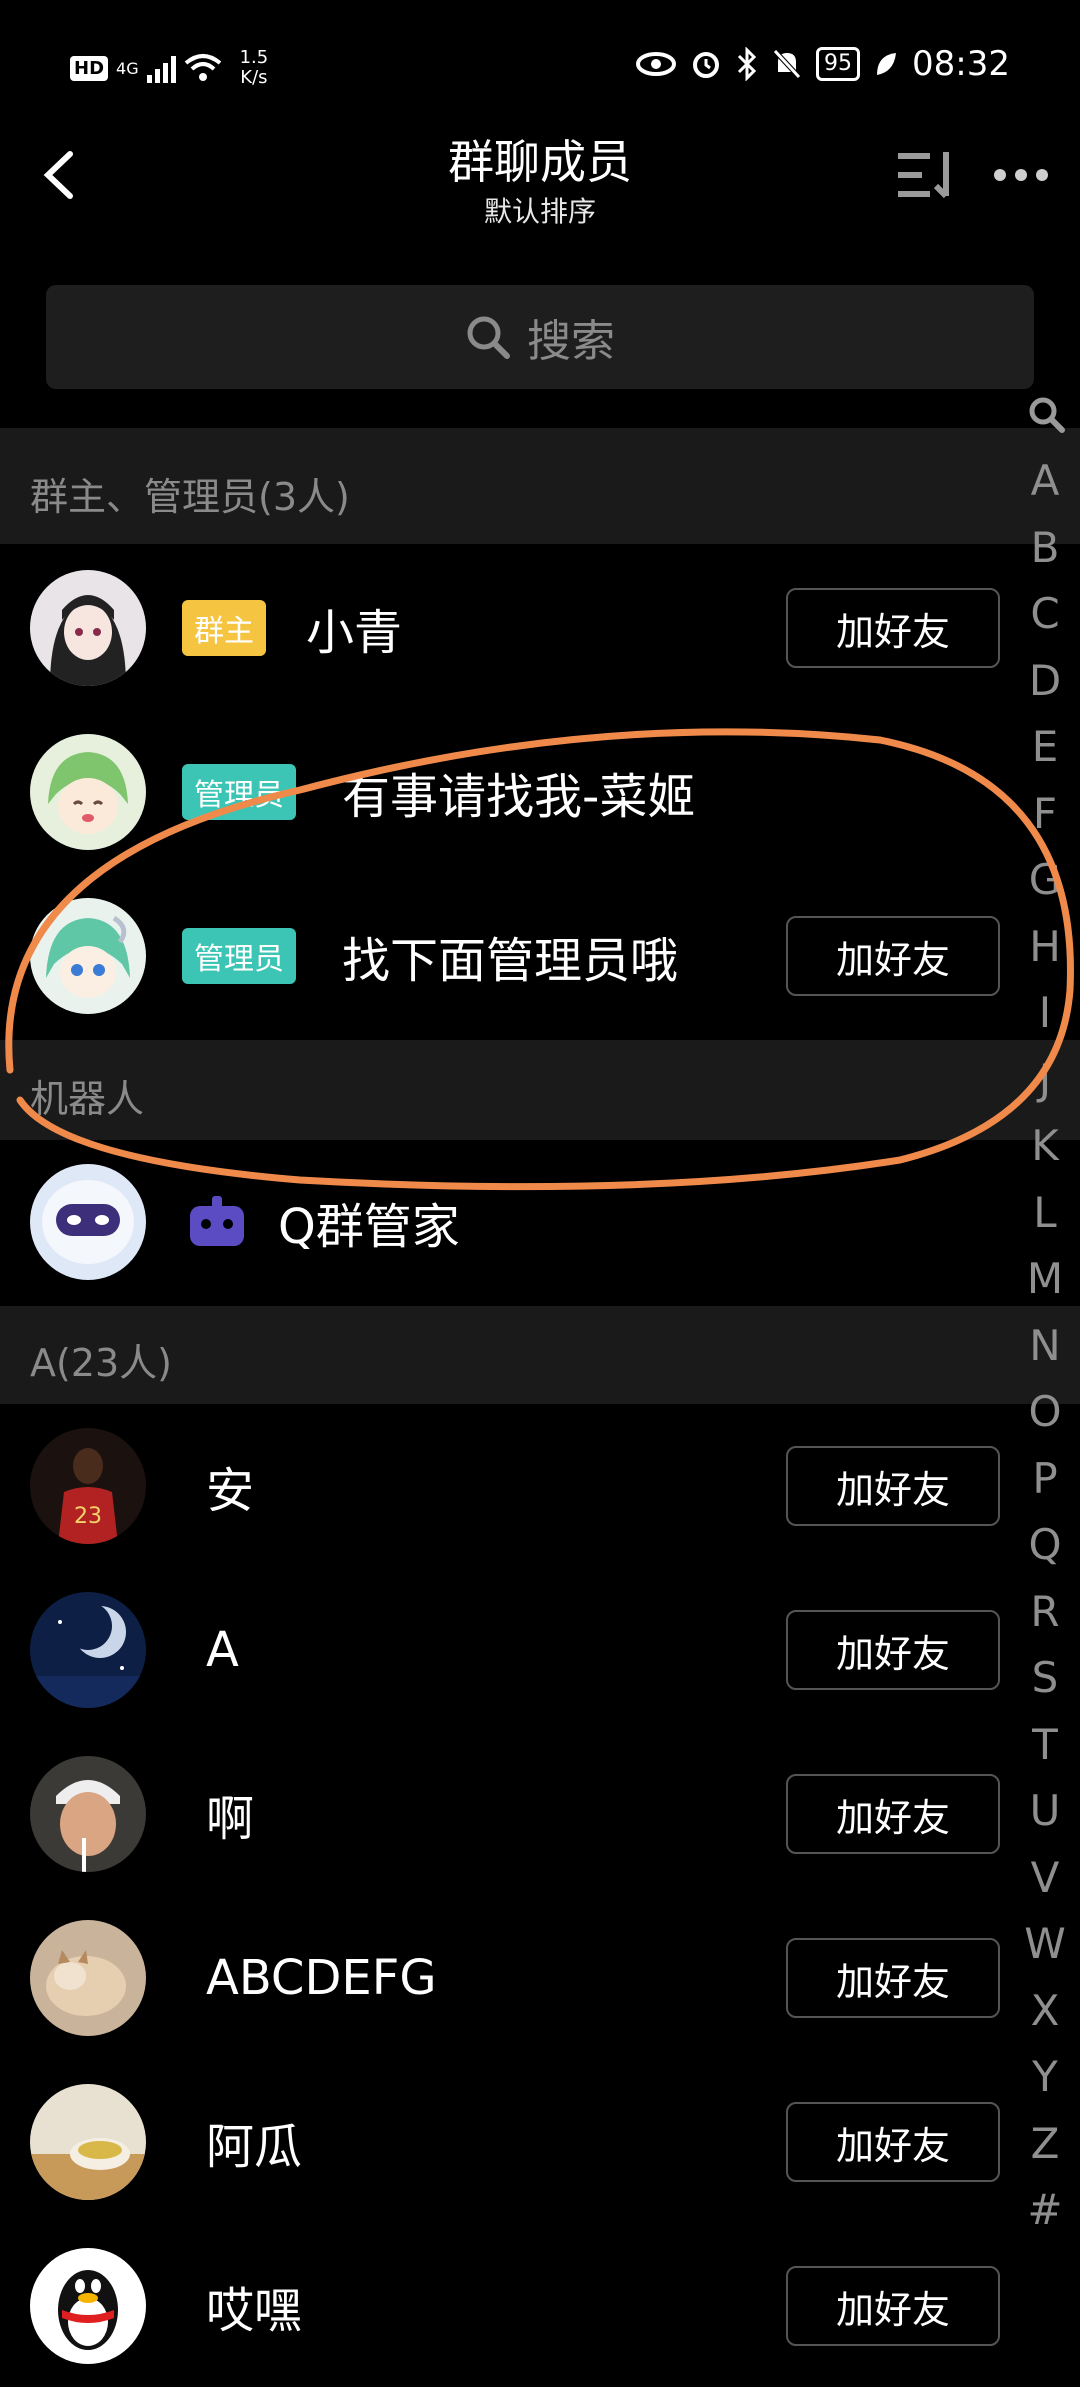 This screenshot has height=2387, width=1080. I want to click on member-name: 啊, so click(230, 1819).